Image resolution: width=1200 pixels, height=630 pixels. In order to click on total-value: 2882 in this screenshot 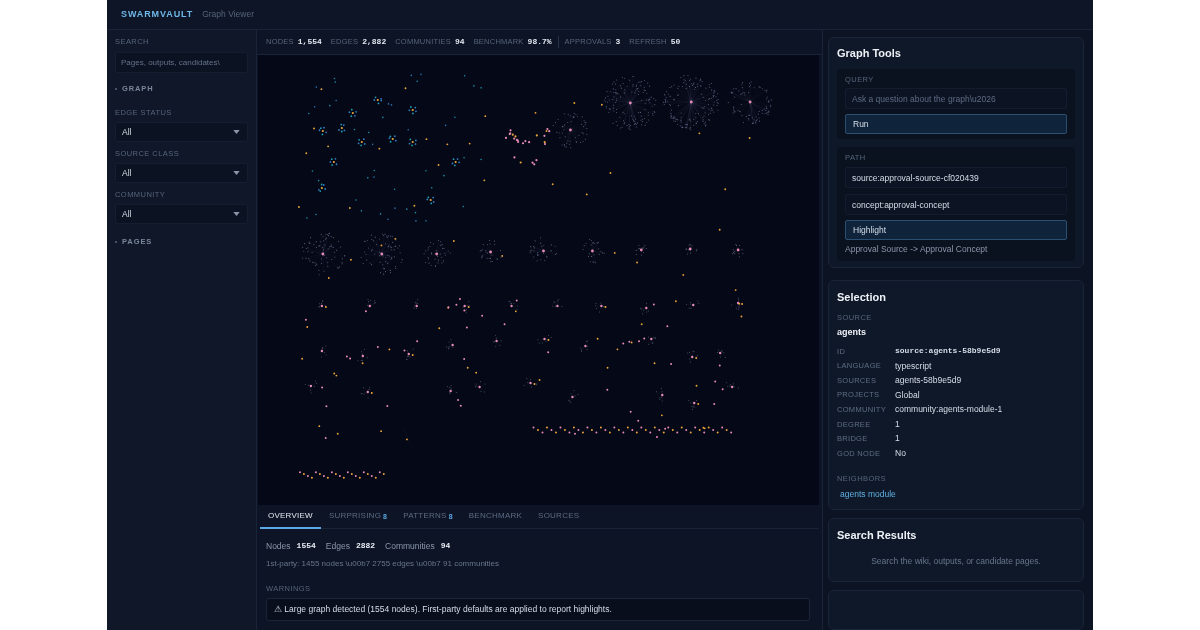, I will do `click(365, 546)`.